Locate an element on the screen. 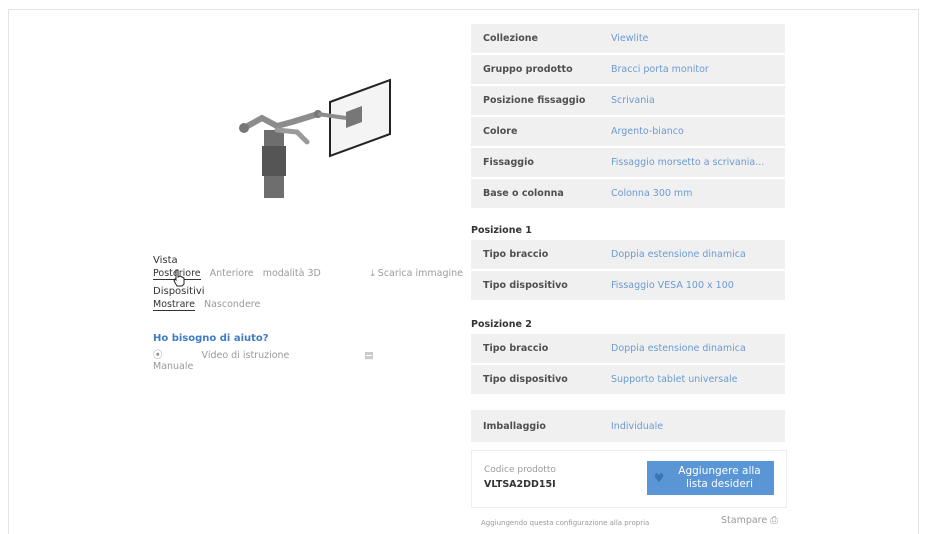 This screenshot has width=927, height=534. download-label: Scarica immagine is located at coordinates (420, 273).